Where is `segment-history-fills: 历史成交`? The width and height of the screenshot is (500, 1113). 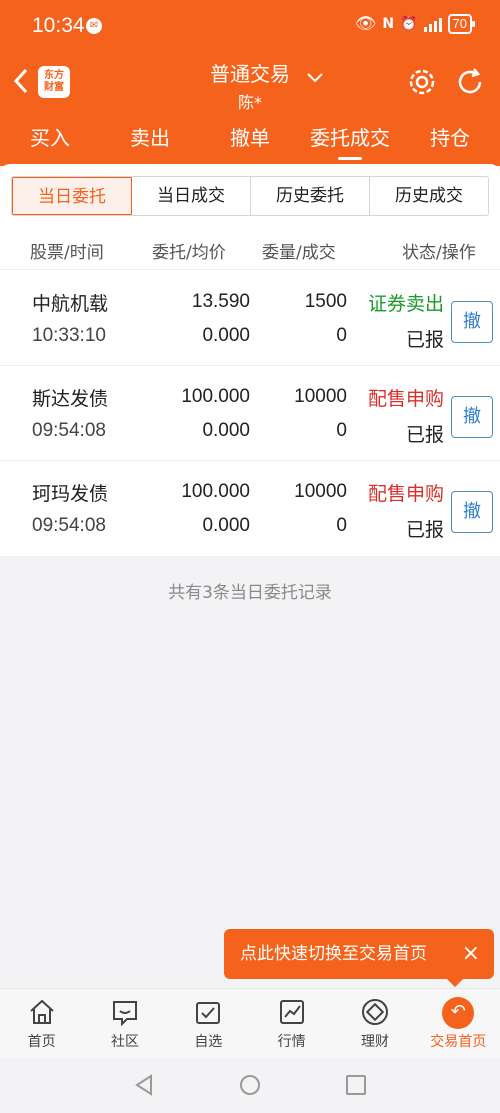
segment-history-fills: 历史成交 is located at coordinates (429, 196).